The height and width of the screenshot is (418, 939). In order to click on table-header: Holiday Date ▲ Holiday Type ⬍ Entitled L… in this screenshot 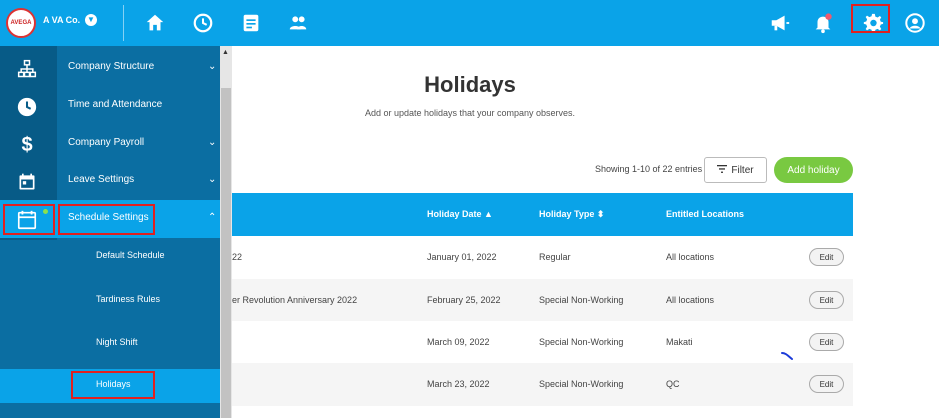, I will do `click(542, 214)`.